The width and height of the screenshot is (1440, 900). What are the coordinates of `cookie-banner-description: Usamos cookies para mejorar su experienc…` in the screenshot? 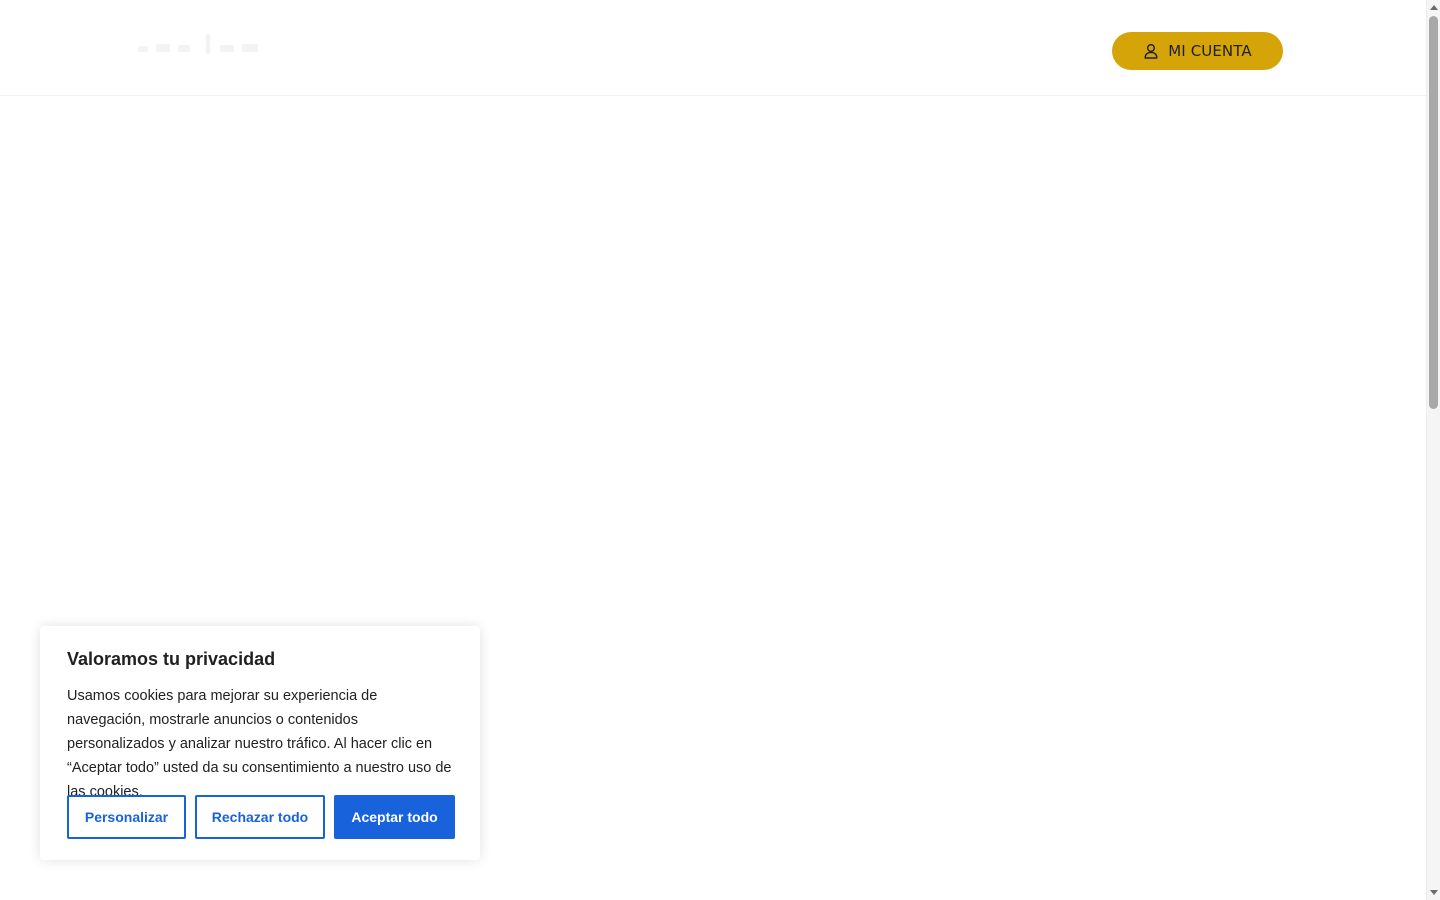 It's located at (259, 744).